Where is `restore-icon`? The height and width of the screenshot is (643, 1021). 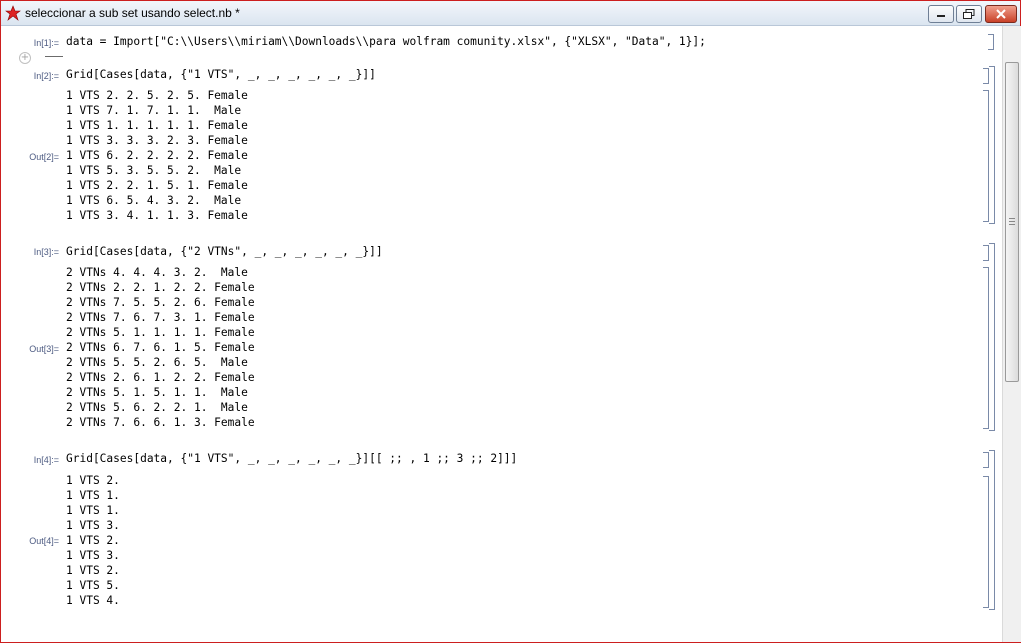 restore-icon is located at coordinates (969, 14).